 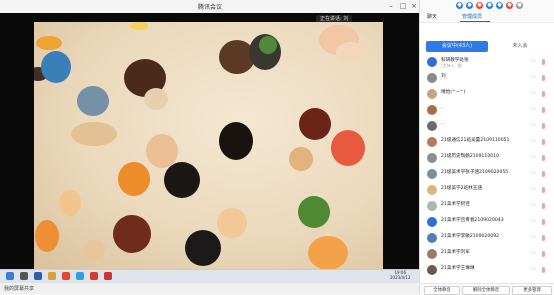 I want to click on share-status-text: 我的屏幕共享, so click(x=19, y=289).